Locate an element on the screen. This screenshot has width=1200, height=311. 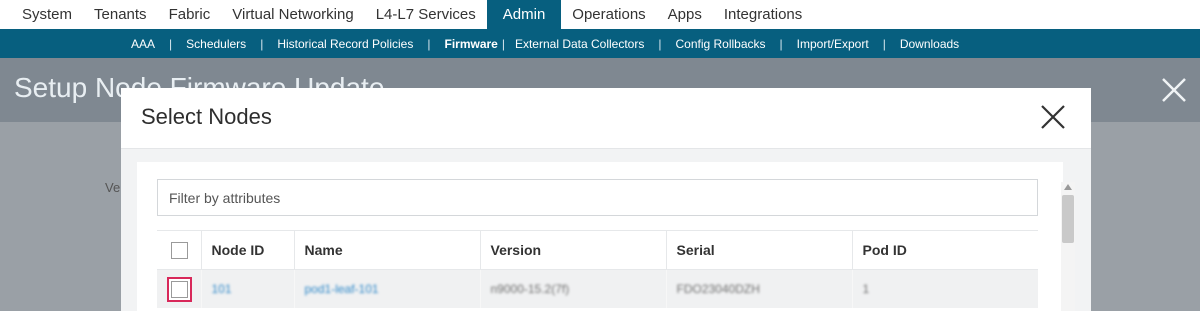
tab-apps: Apps is located at coordinates (685, 14).